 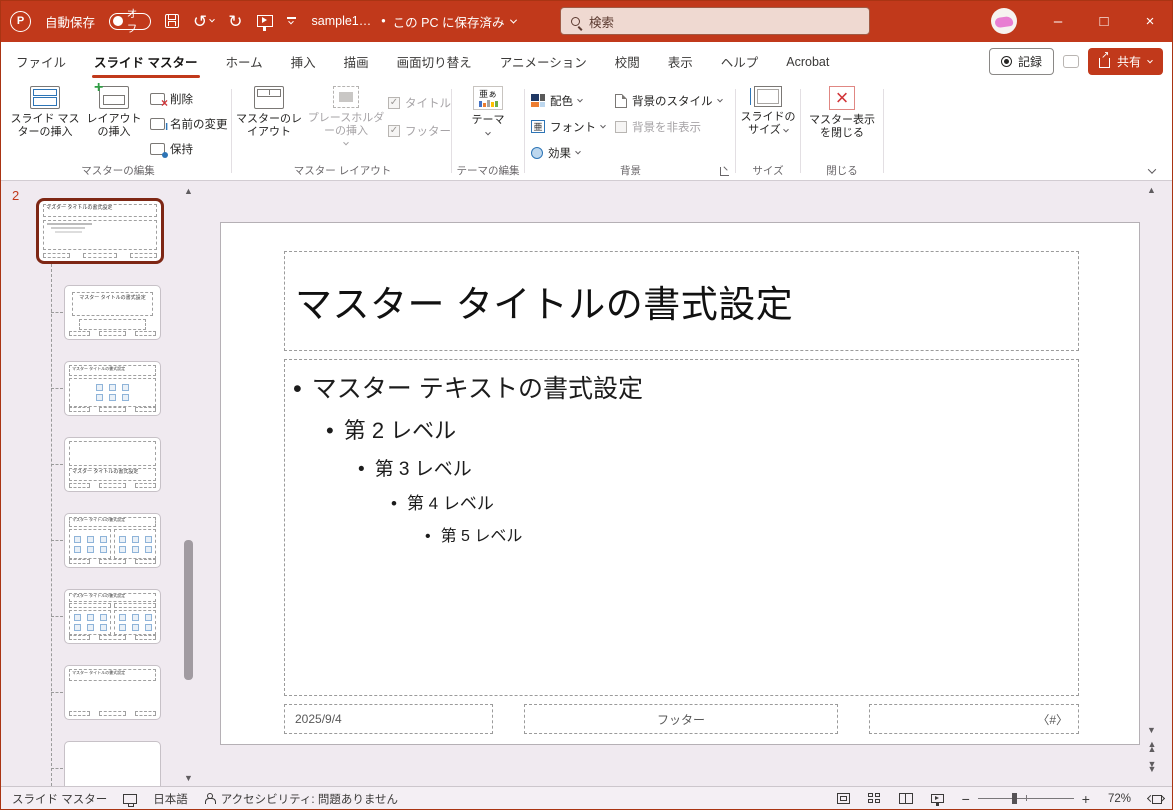 What do you see at coordinates (1021, 61) in the screenshot?
I see `record-button: 記録` at bounding box center [1021, 61].